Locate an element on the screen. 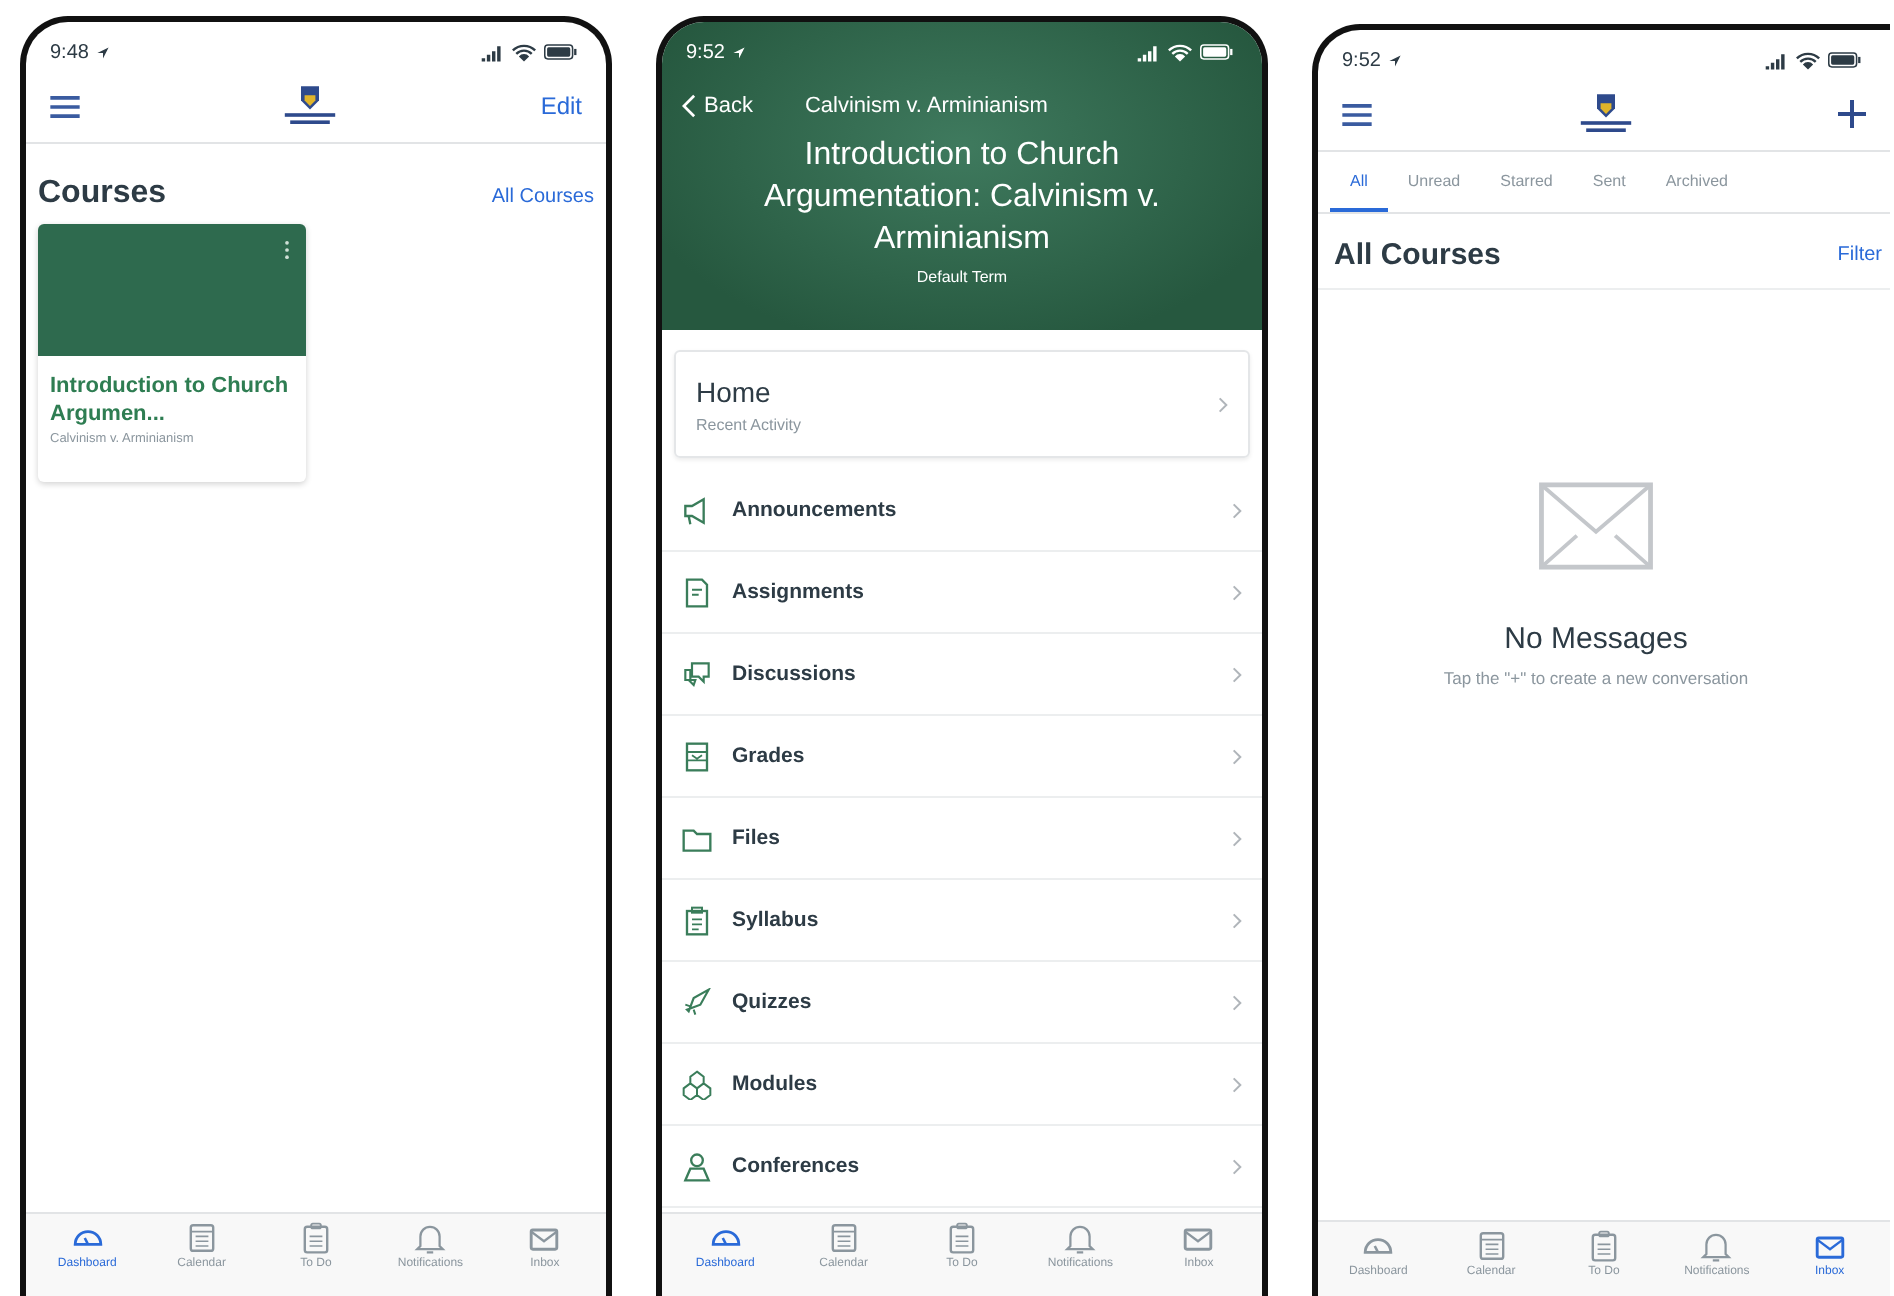  course-menu-item: Files is located at coordinates (962, 839).